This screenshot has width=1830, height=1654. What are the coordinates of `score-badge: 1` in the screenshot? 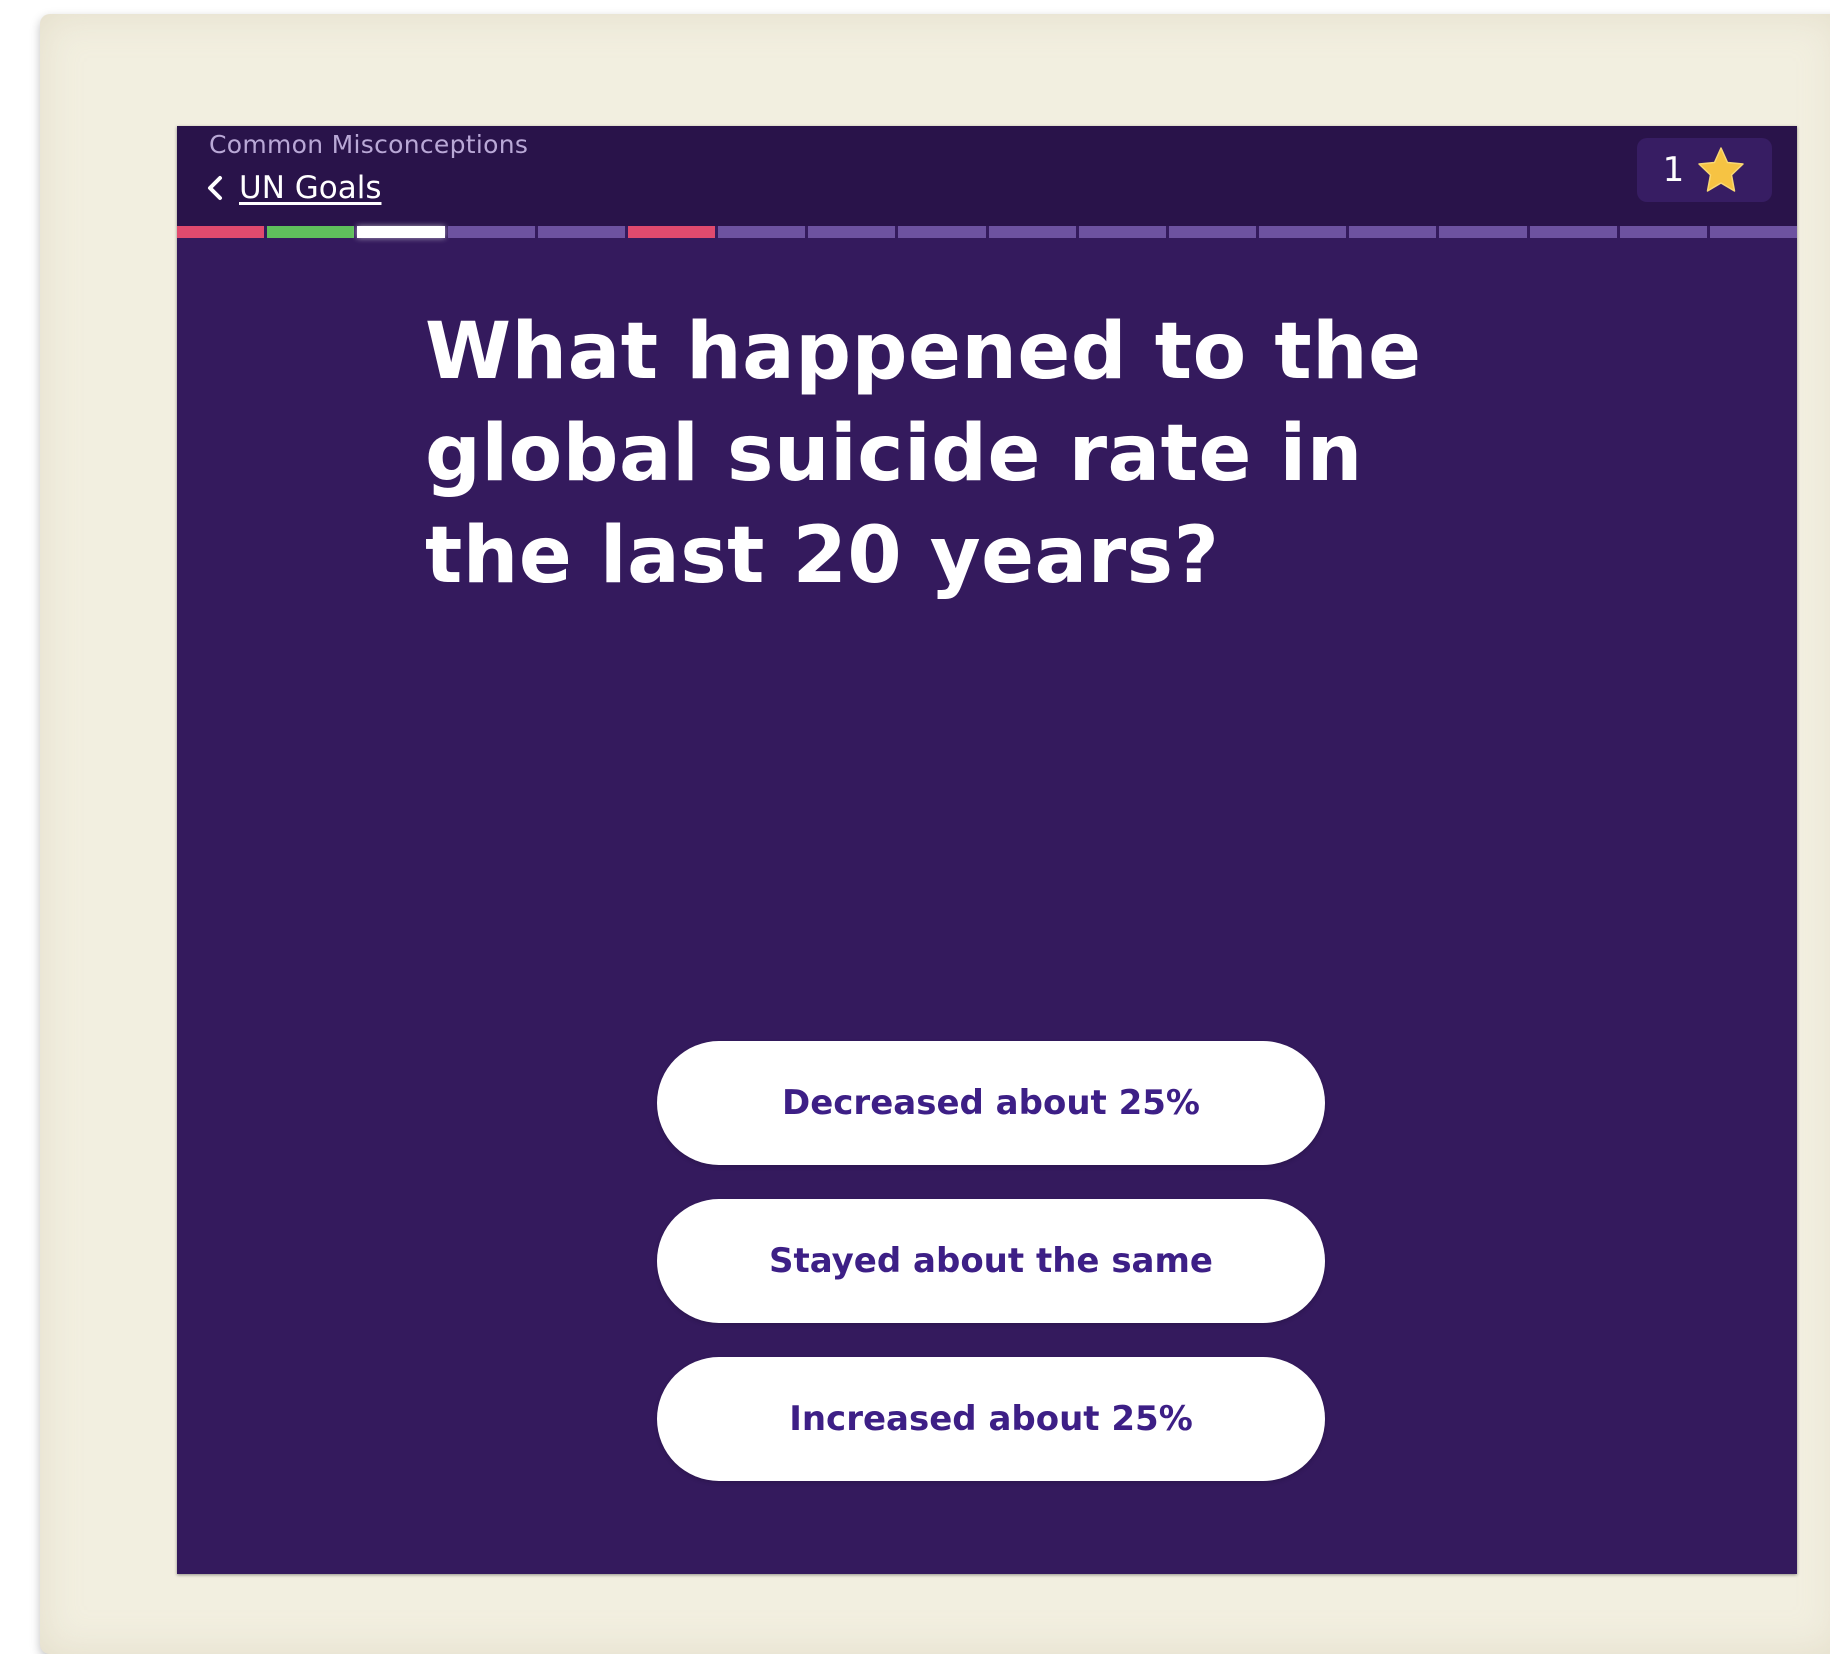 It's located at (1704, 170).